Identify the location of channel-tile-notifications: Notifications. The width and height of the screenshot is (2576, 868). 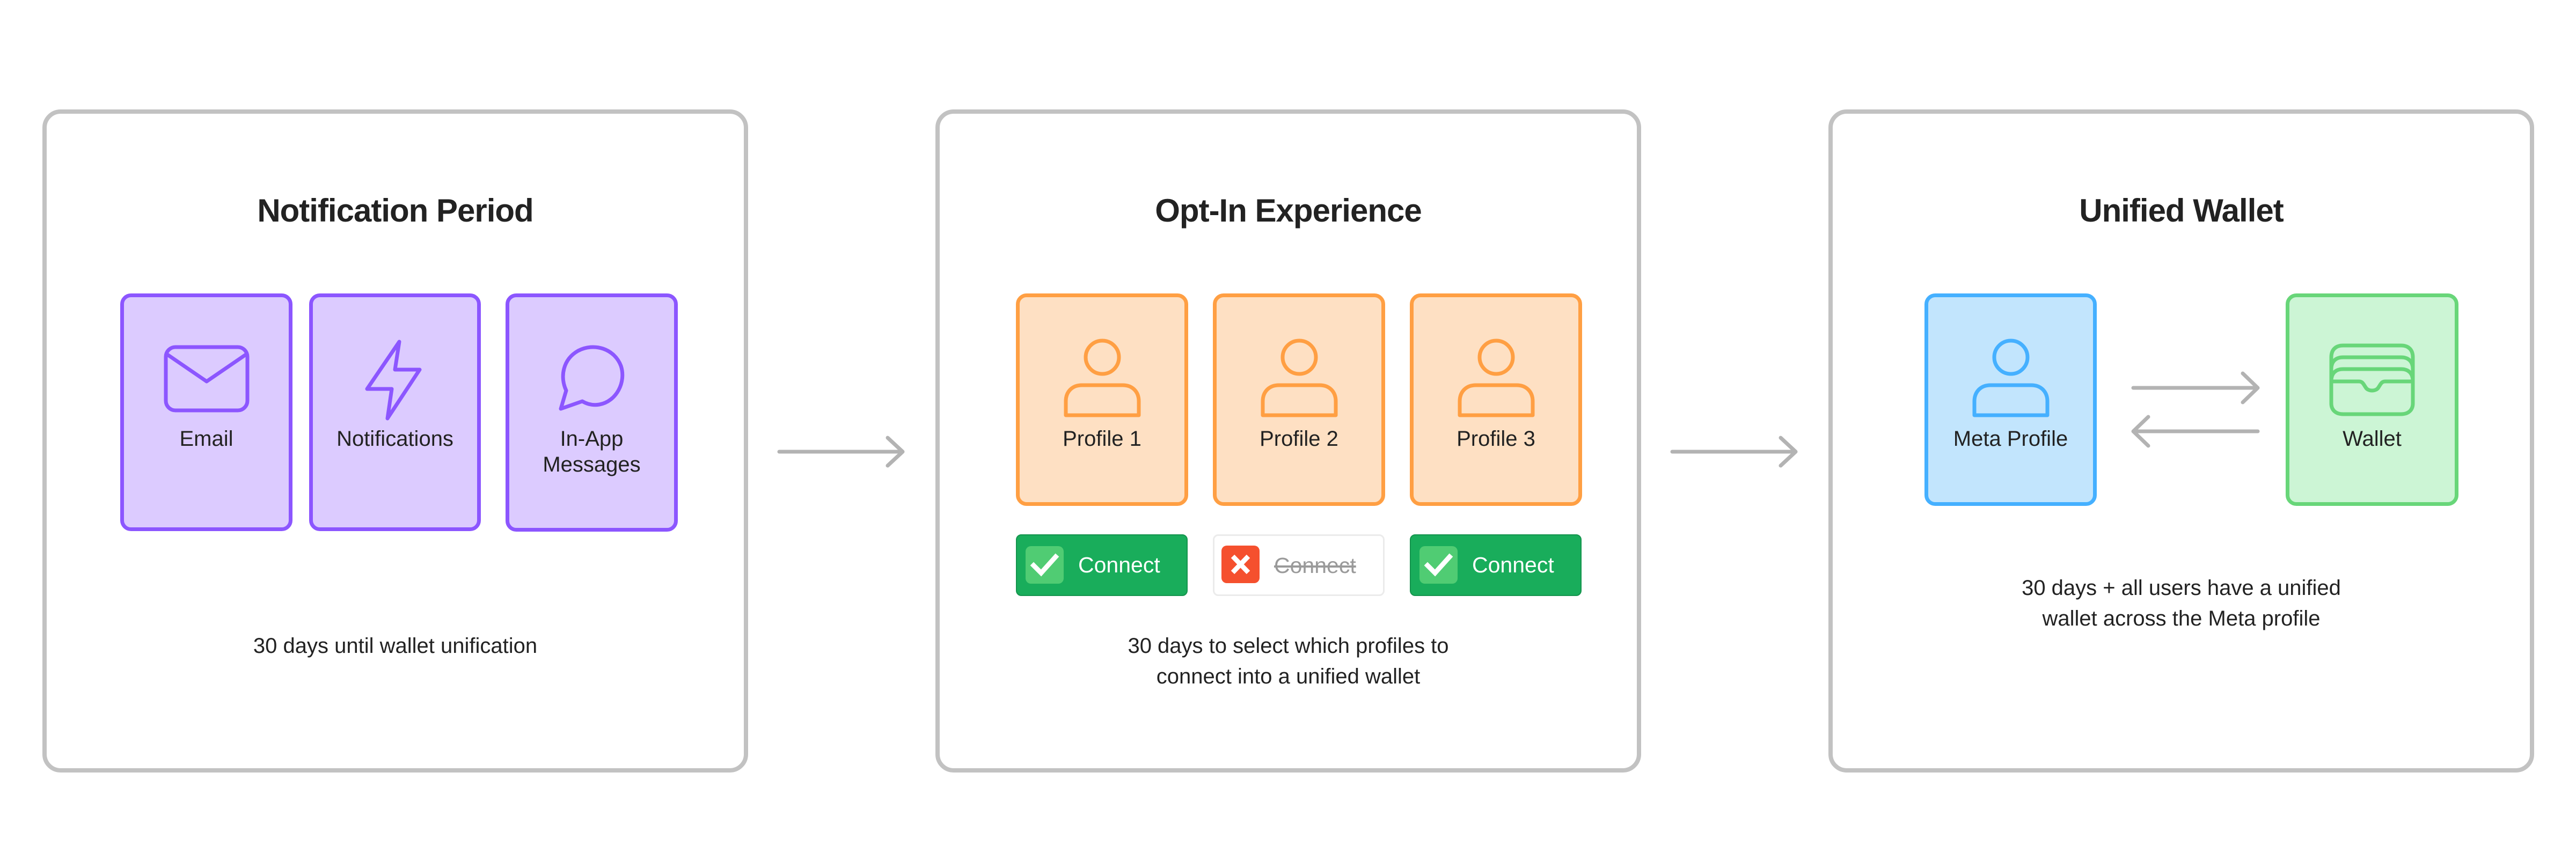
(395, 412).